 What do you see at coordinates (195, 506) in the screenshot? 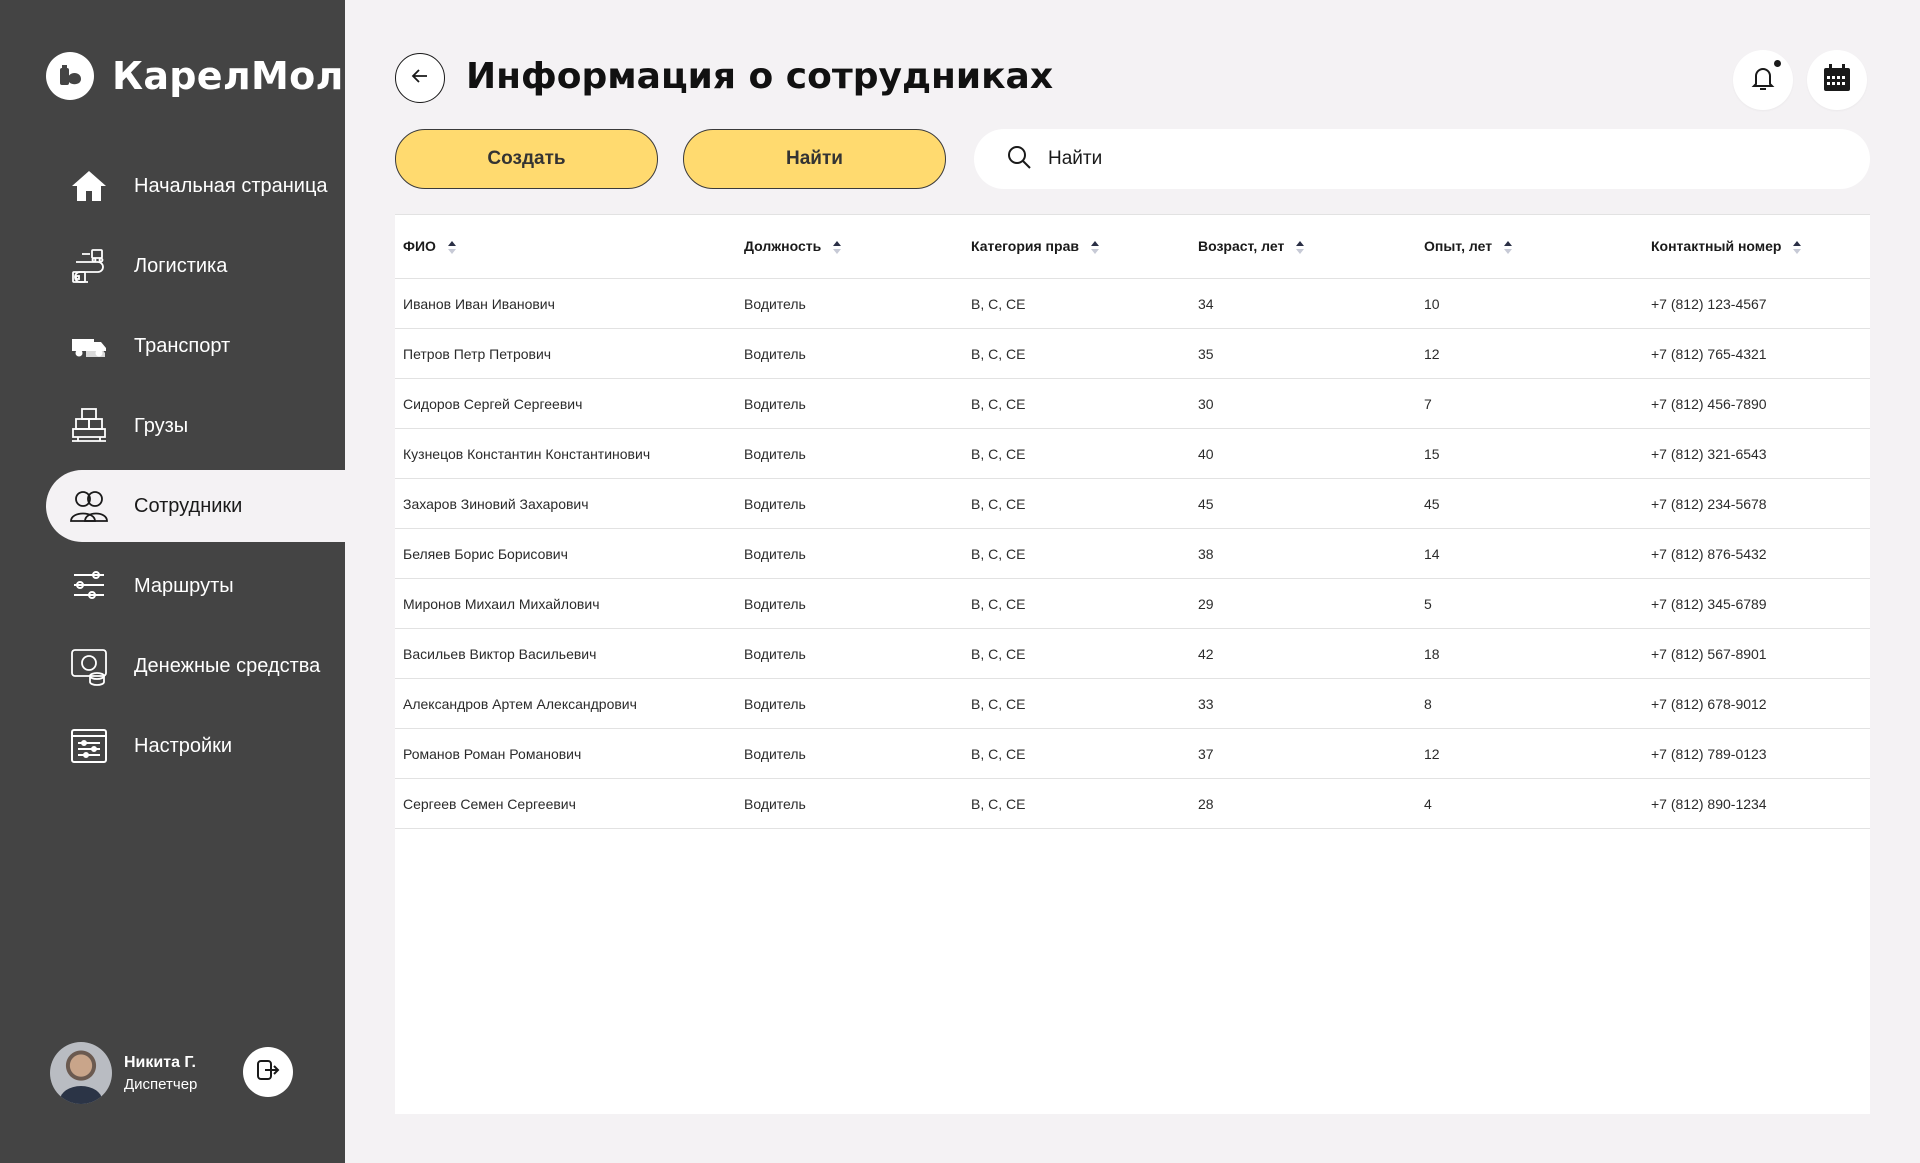
I see `sidebar-item-employees: Сотрудники` at bounding box center [195, 506].